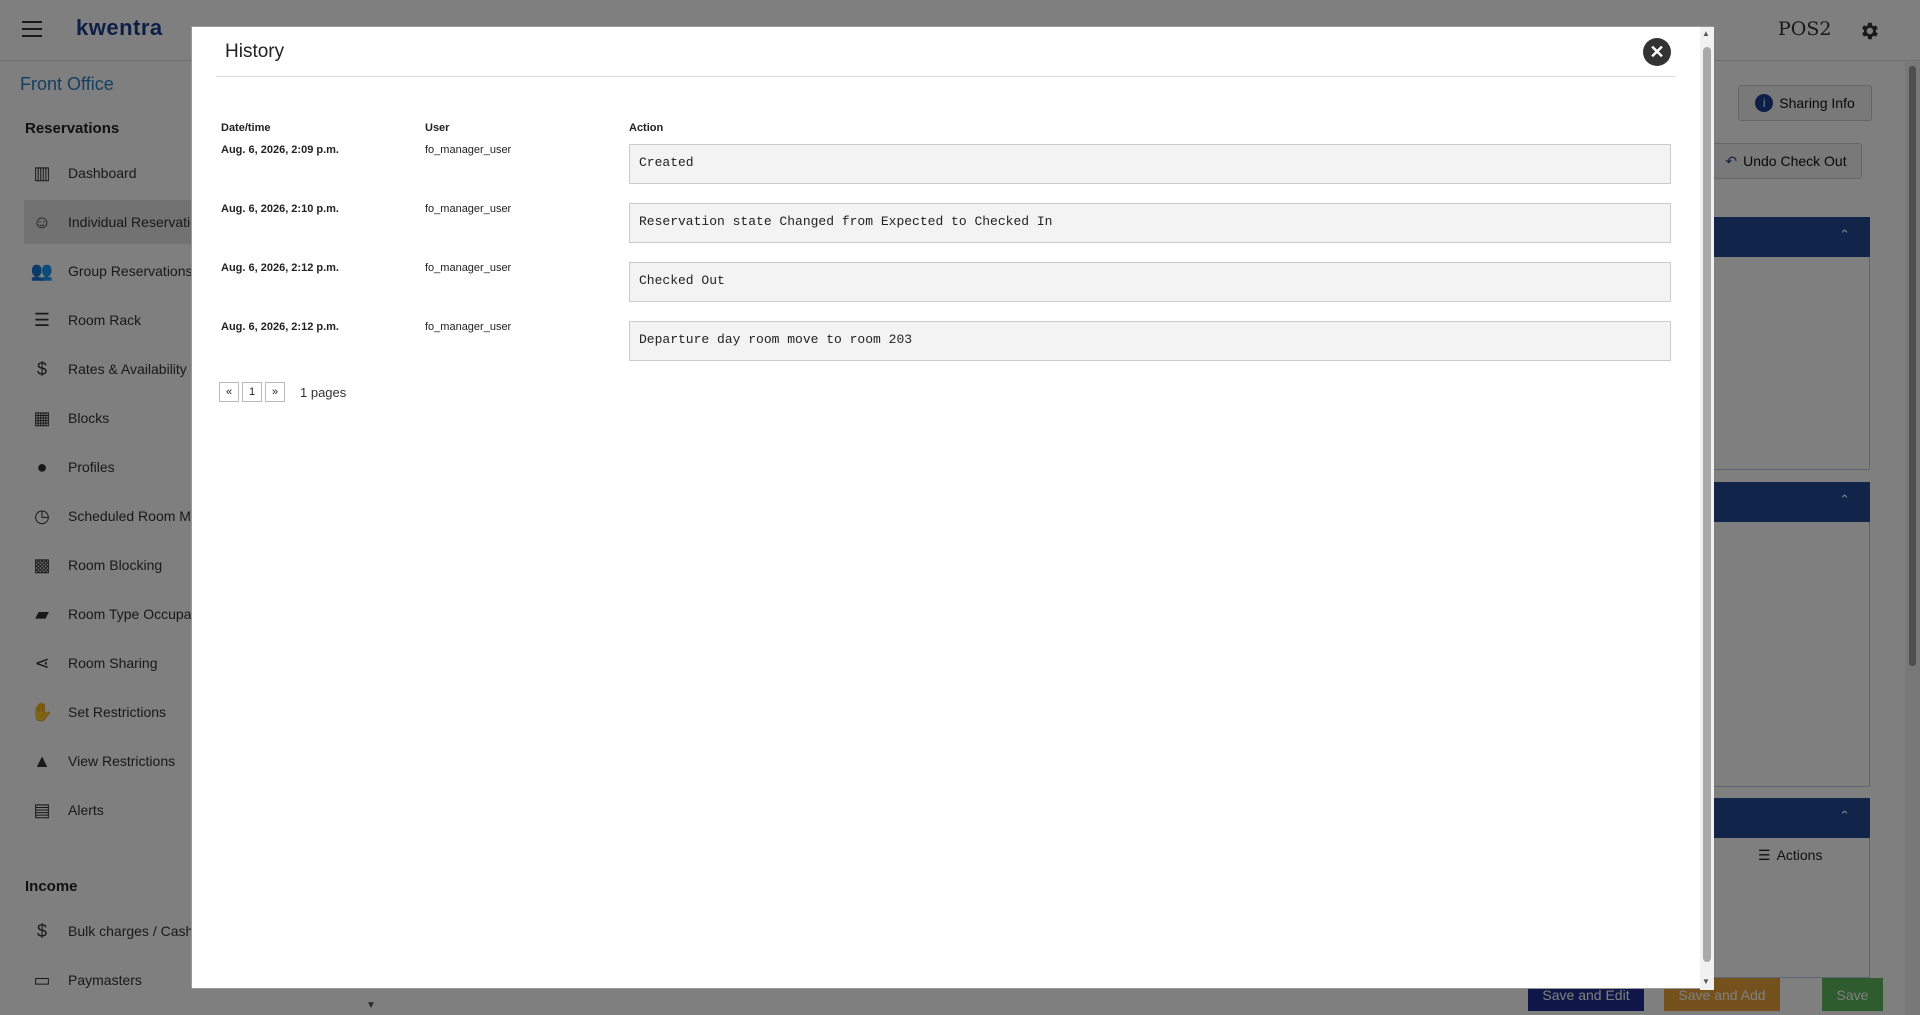 The height and width of the screenshot is (1015, 1920). What do you see at coordinates (646, 128) in the screenshot?
I see `column-header-action: Action` at bounding box center [646, 128].